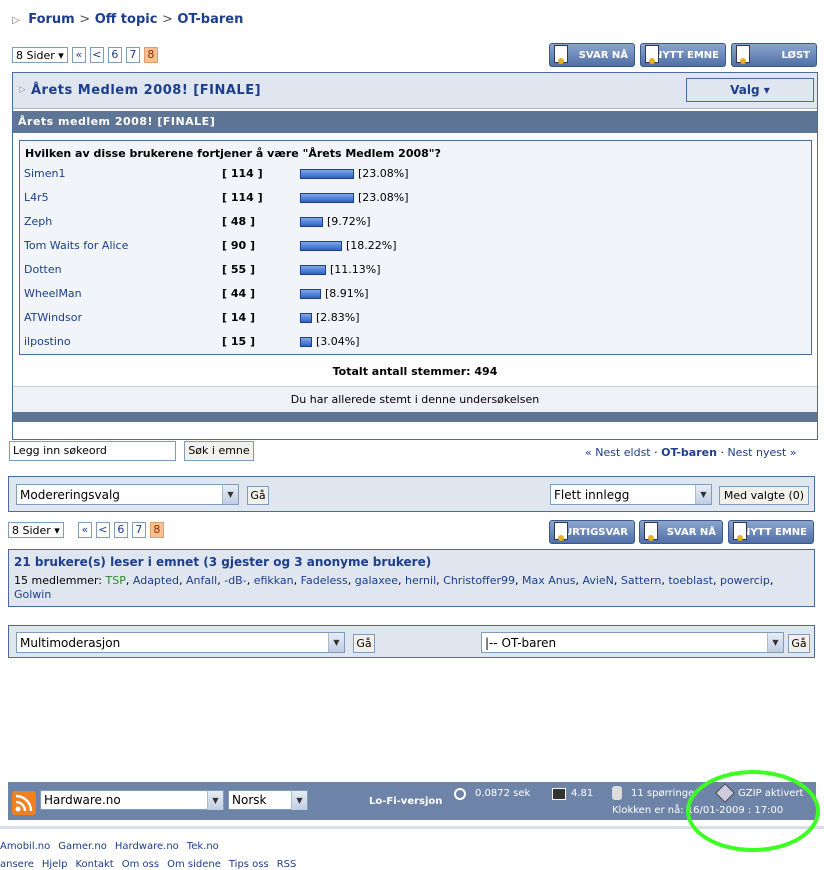 This screenshot has width=824, height=870. I want to click on breadcrumb-forum: Forum, so click(51, 19).